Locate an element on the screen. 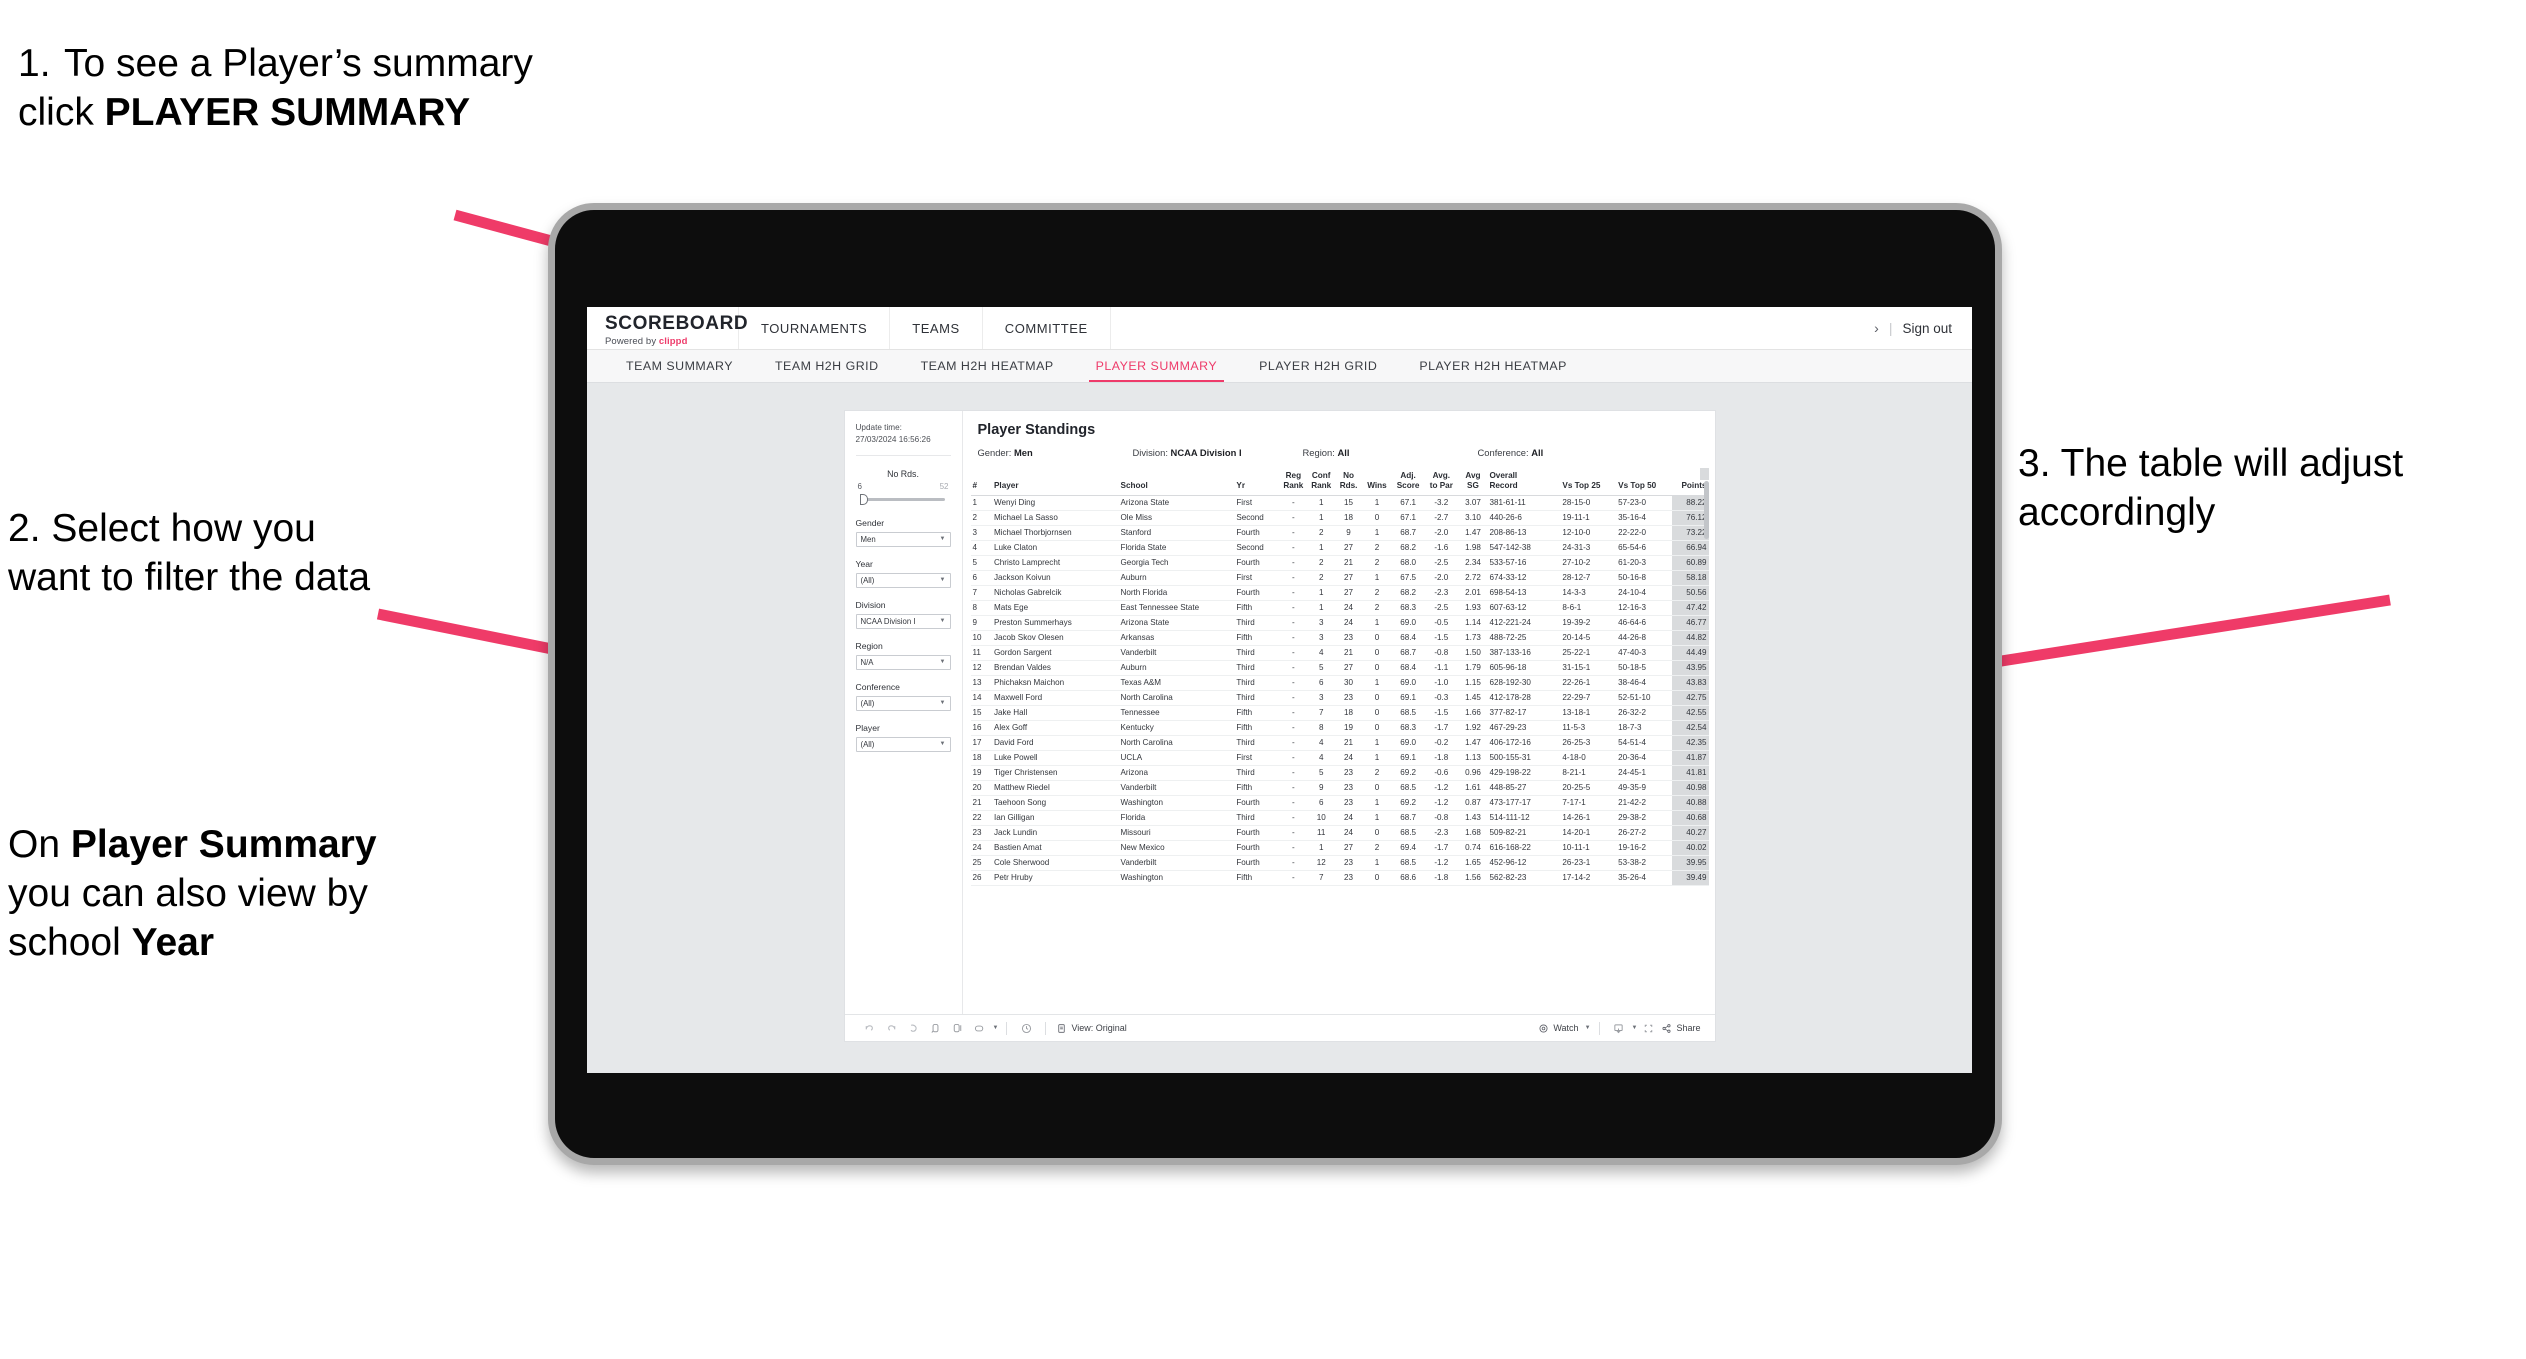  cell-par: -1.2 is located at coordinates (1441, 863).